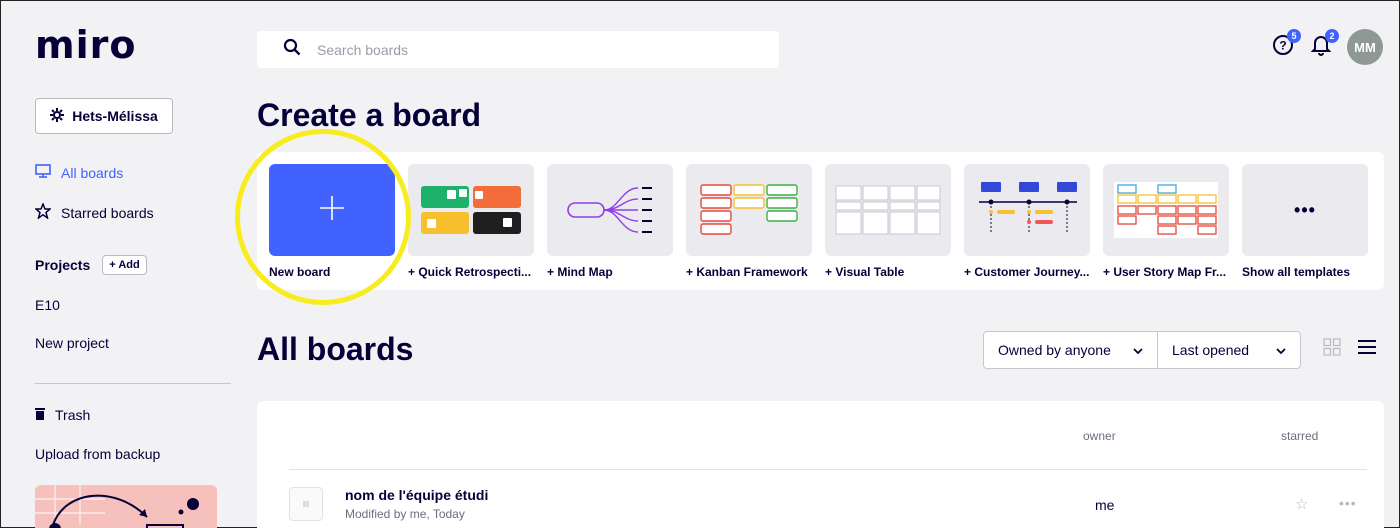  I want to click on more-options-icon: •••, so click(1348, 503).